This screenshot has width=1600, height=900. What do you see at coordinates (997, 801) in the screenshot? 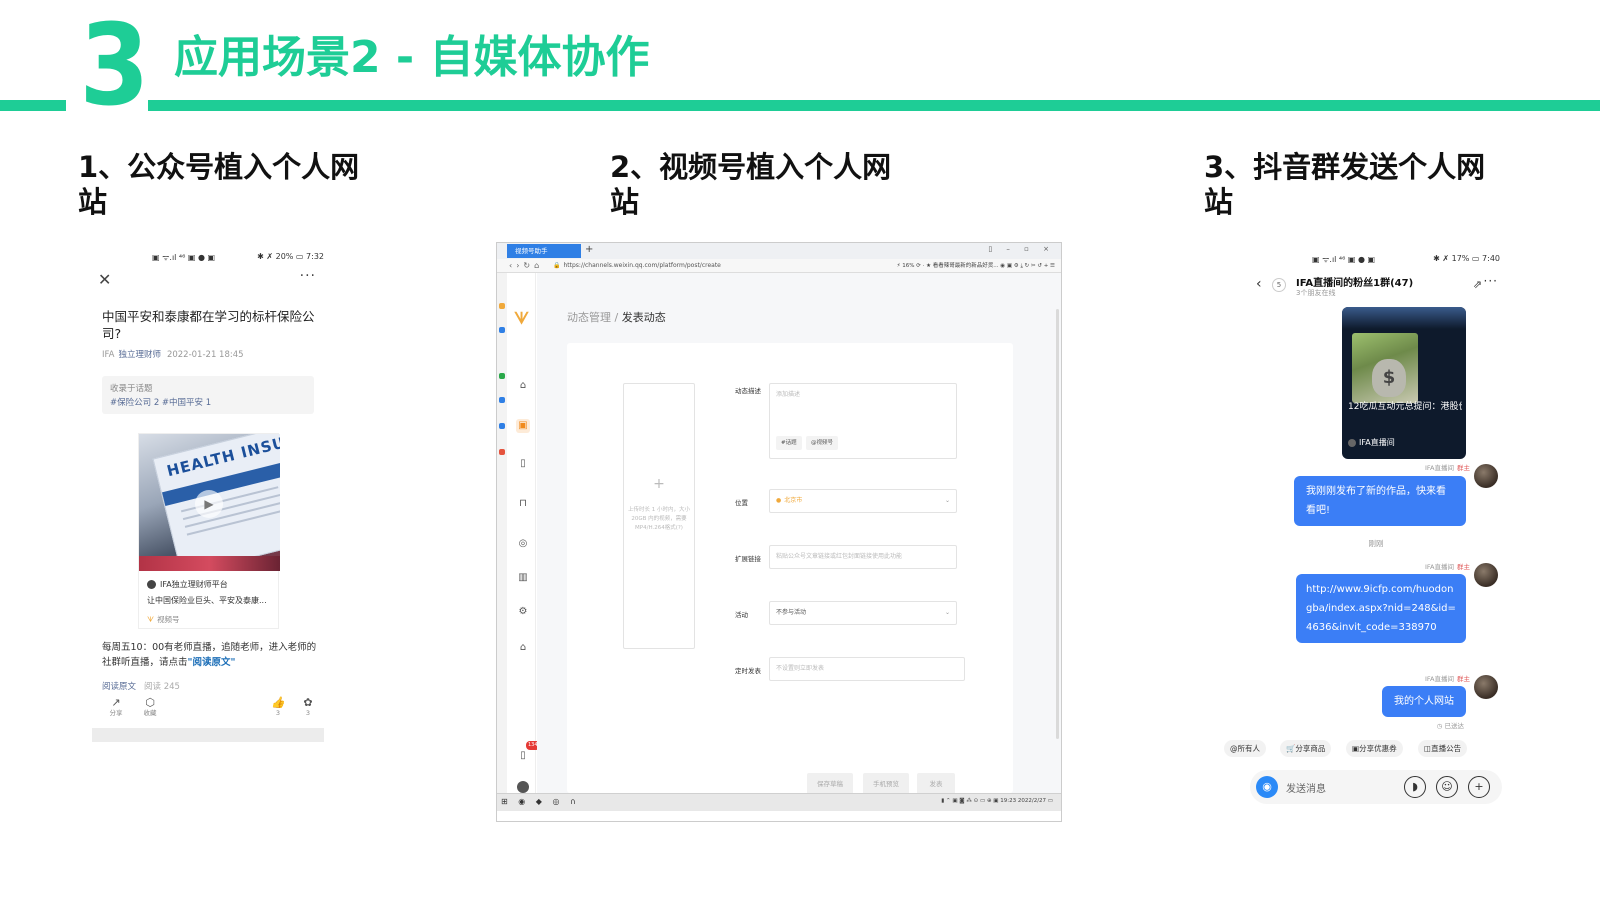
I see `system-tray: ▮ ⌃ ▣ ◙ ⁂ ⊙ ▭ ⊕ ▣ 19:23 2022/2/27 ▭` at bounding box center [997, 801].